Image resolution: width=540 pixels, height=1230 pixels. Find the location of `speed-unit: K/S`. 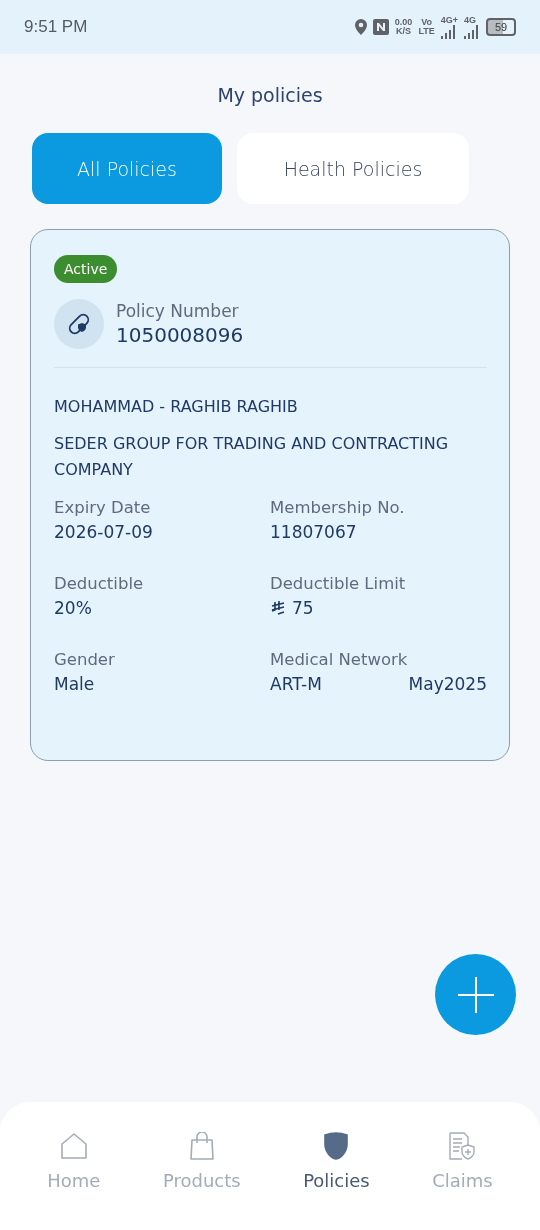

speed-unit: K/S is located at coordinates (404, 31).